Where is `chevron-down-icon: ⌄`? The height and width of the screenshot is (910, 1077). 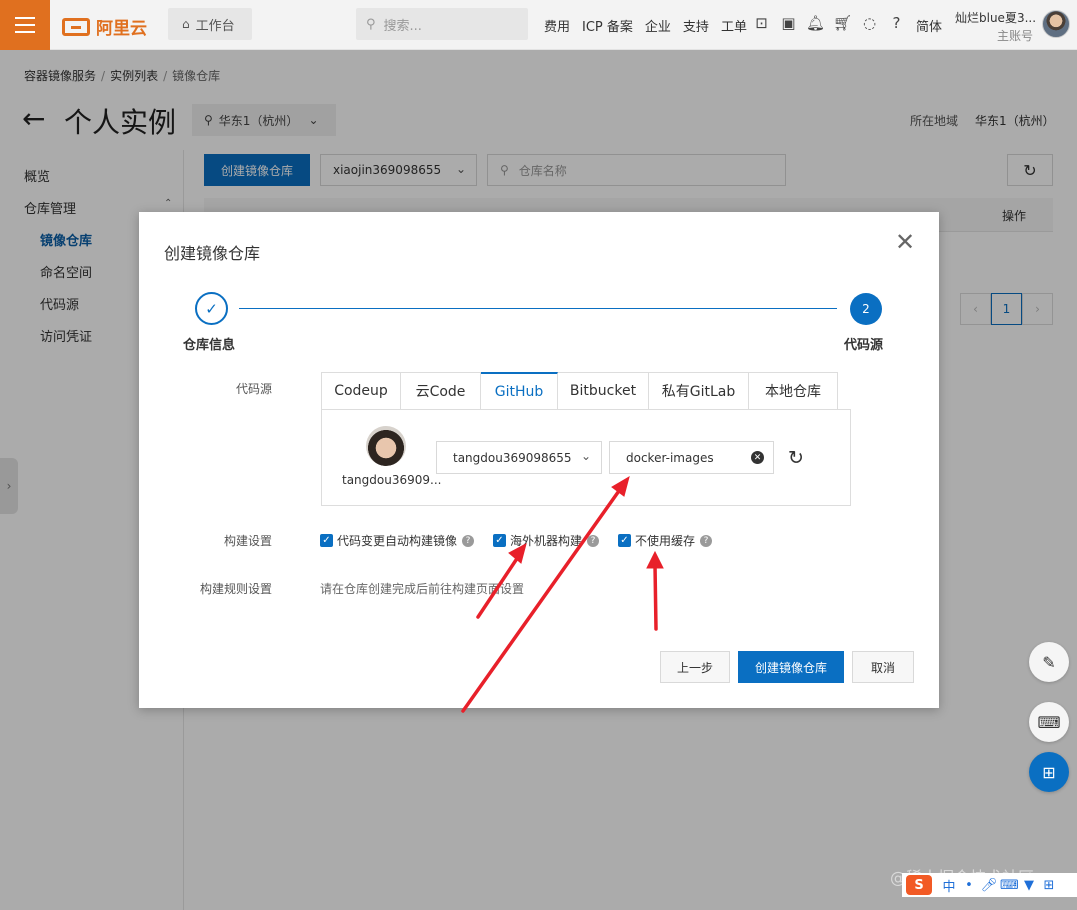 chevron-down-icon: ⌄ is located at coordinates (585, 456).